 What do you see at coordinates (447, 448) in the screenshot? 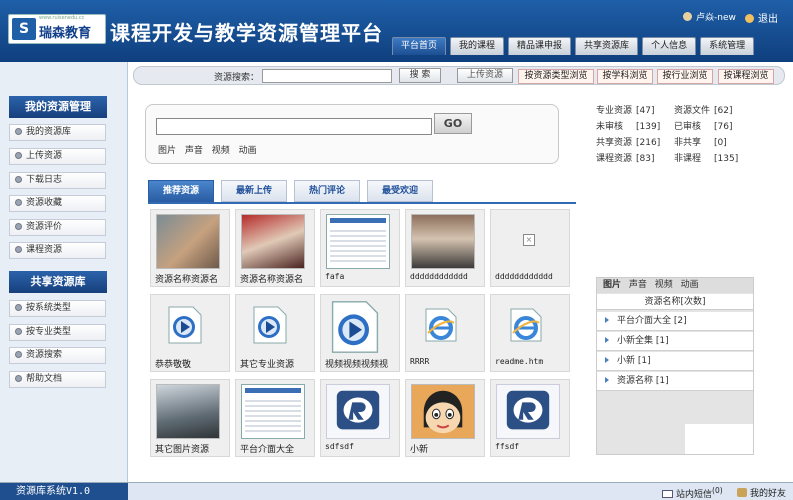
I see `resource-caption: 小新` at bounding box center [447, 448].